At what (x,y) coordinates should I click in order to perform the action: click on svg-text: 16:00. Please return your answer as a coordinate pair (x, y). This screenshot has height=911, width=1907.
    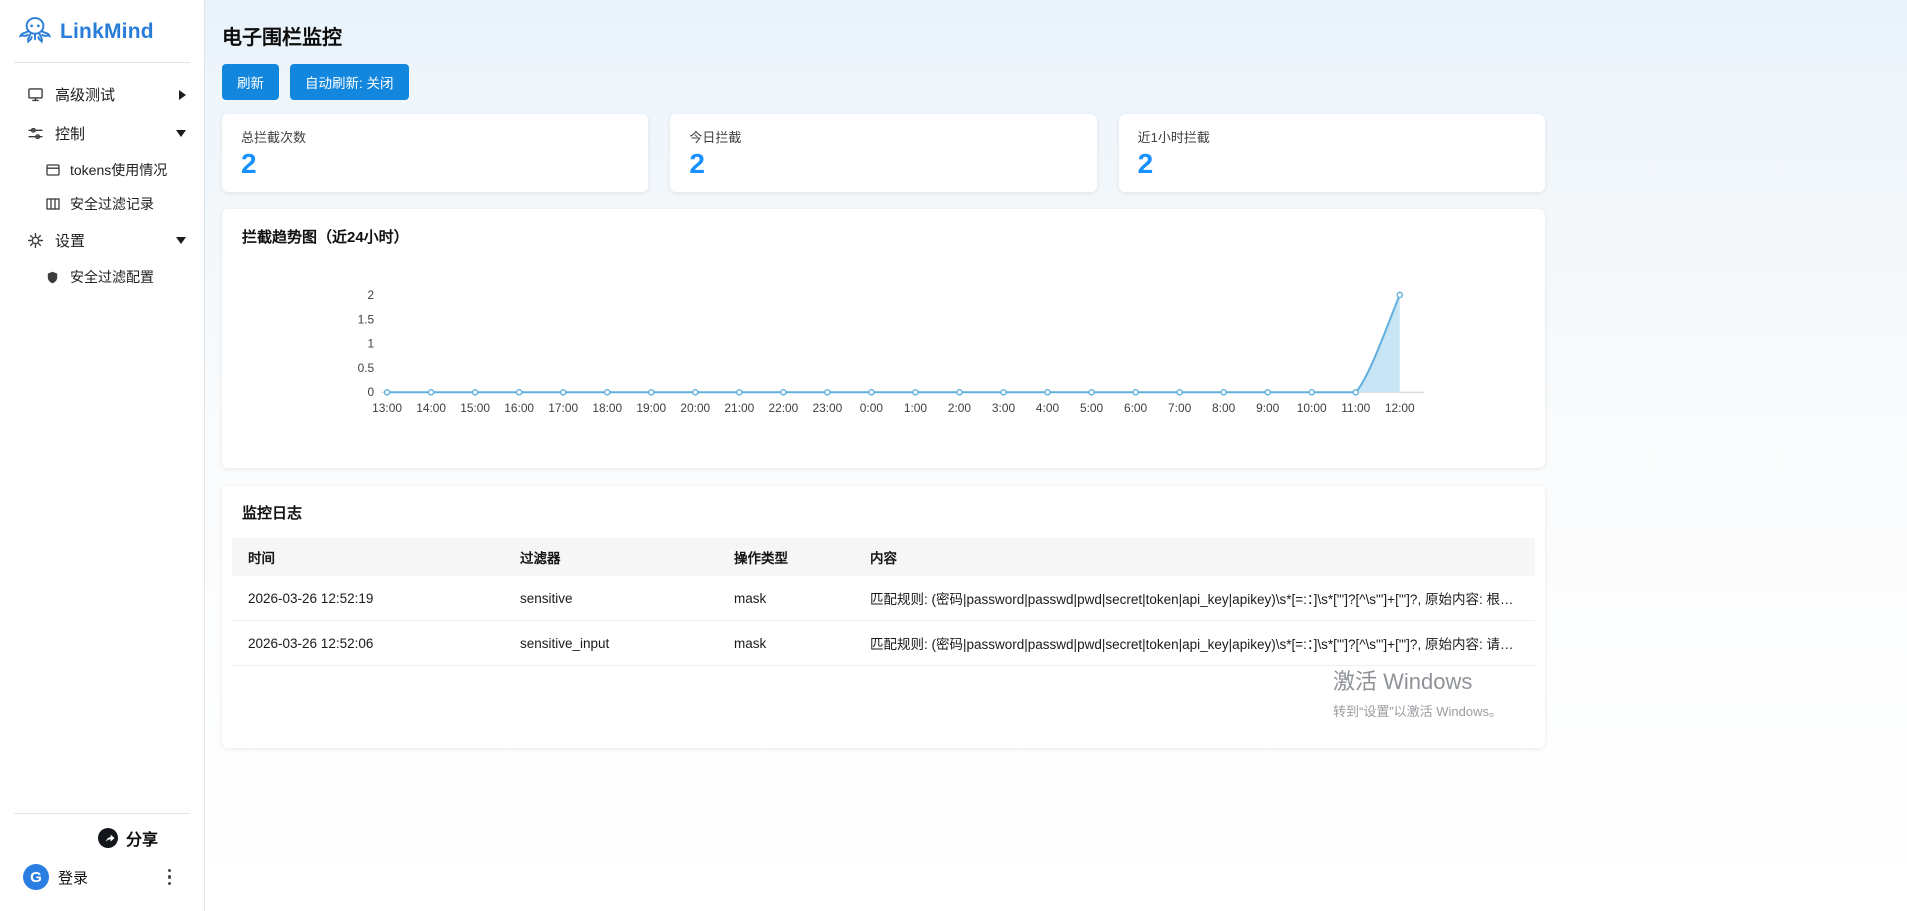
    Looking at the image, I should click on (519, 409).